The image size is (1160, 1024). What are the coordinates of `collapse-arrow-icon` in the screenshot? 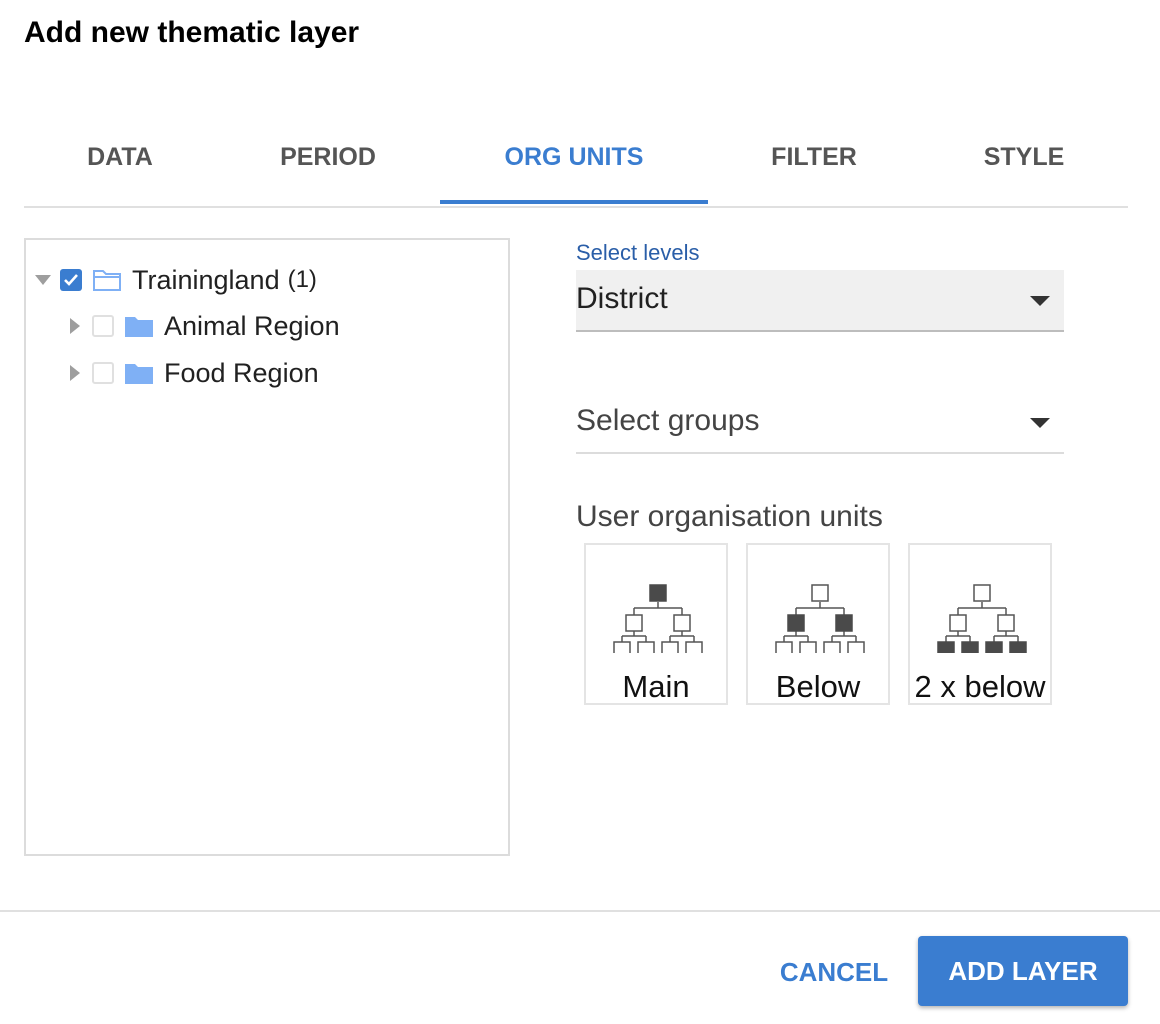 It's located at (43, 280).